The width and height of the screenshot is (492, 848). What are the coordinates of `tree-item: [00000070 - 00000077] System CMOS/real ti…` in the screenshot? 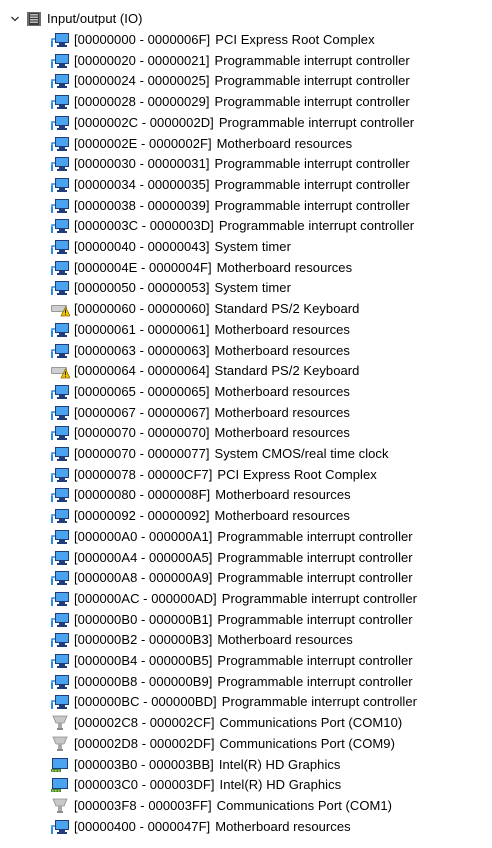 It's located at (219, 454).